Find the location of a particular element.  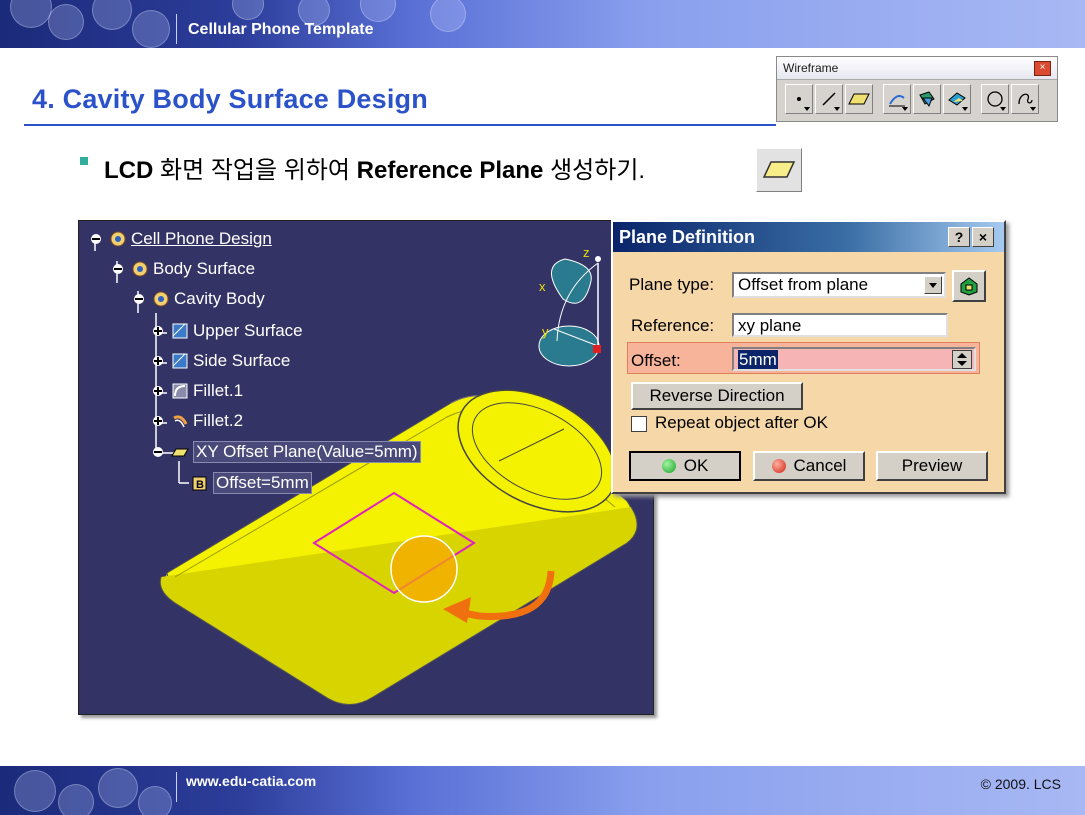

plane-type-label: Plane type: is located at coordinates (672, 284).